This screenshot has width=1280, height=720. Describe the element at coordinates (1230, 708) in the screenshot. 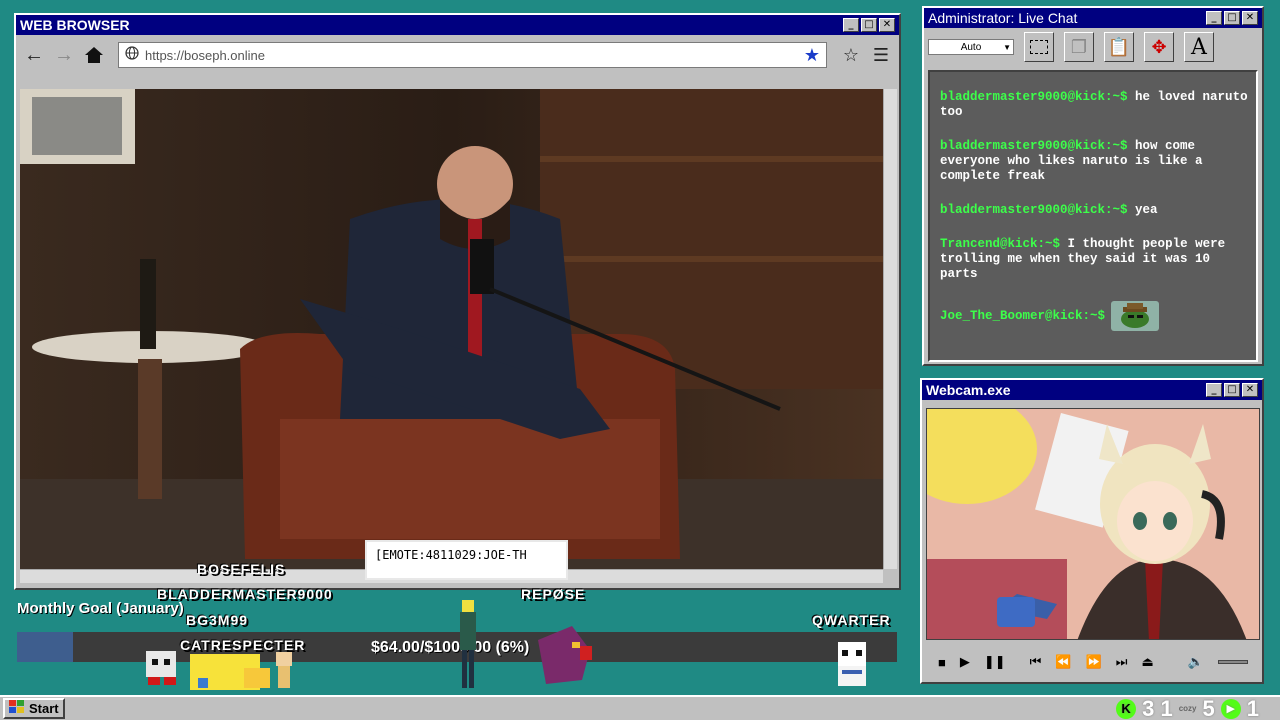

I see `play-circle-icon: ▶` at that location.